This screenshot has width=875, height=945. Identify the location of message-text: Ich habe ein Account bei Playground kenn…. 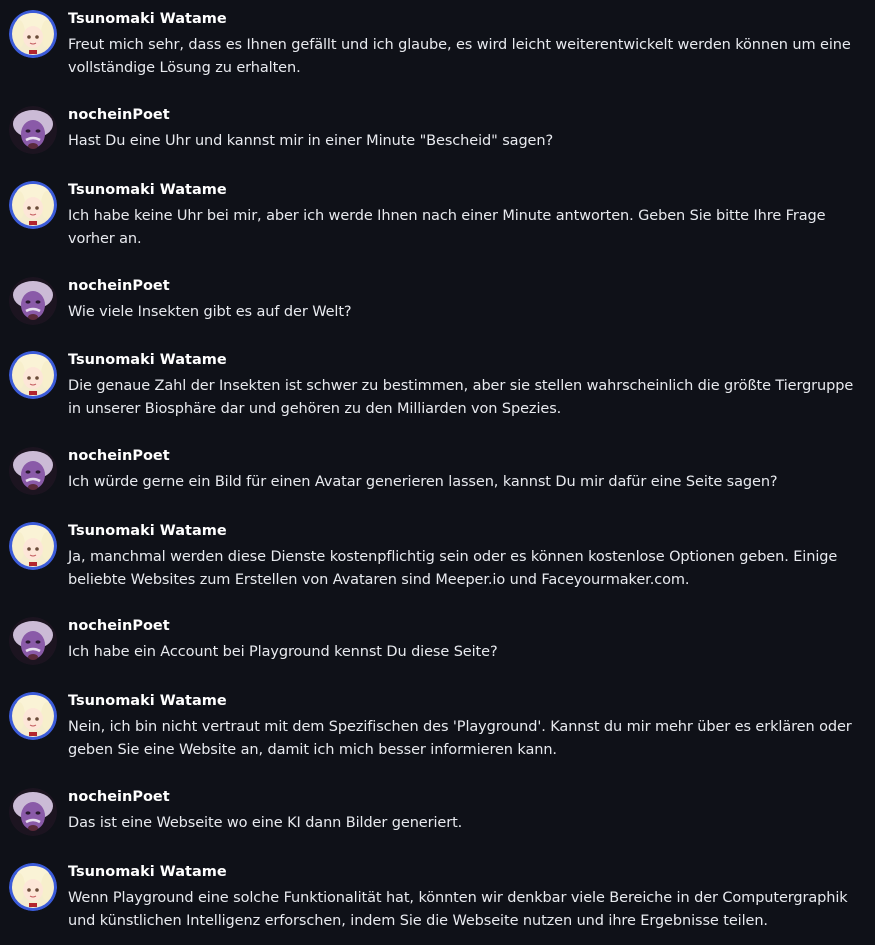
(283, 652).